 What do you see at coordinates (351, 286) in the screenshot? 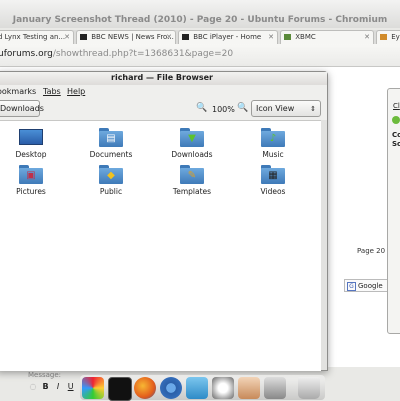
I see `google-icon: G` at bounding box center [351, 286].